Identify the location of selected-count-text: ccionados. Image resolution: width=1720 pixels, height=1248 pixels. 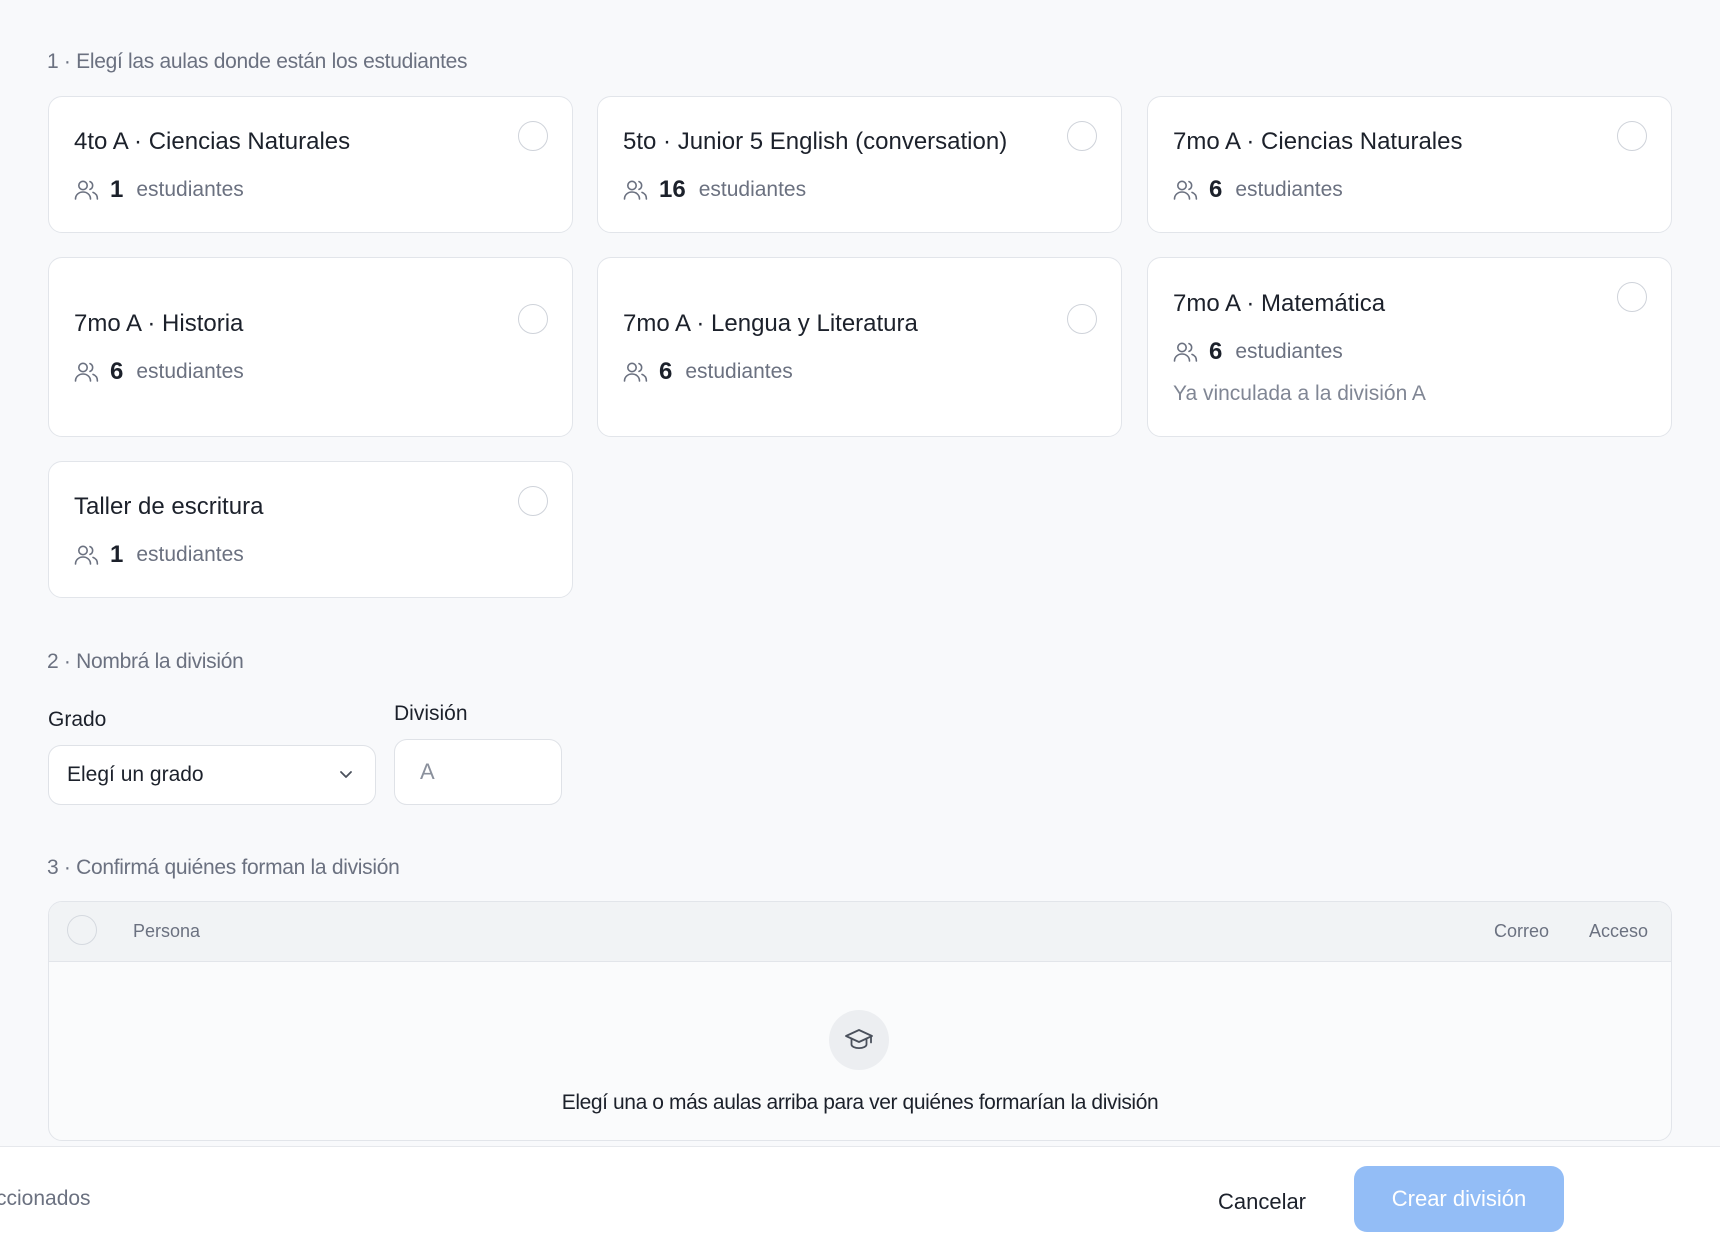
(45, 1198).